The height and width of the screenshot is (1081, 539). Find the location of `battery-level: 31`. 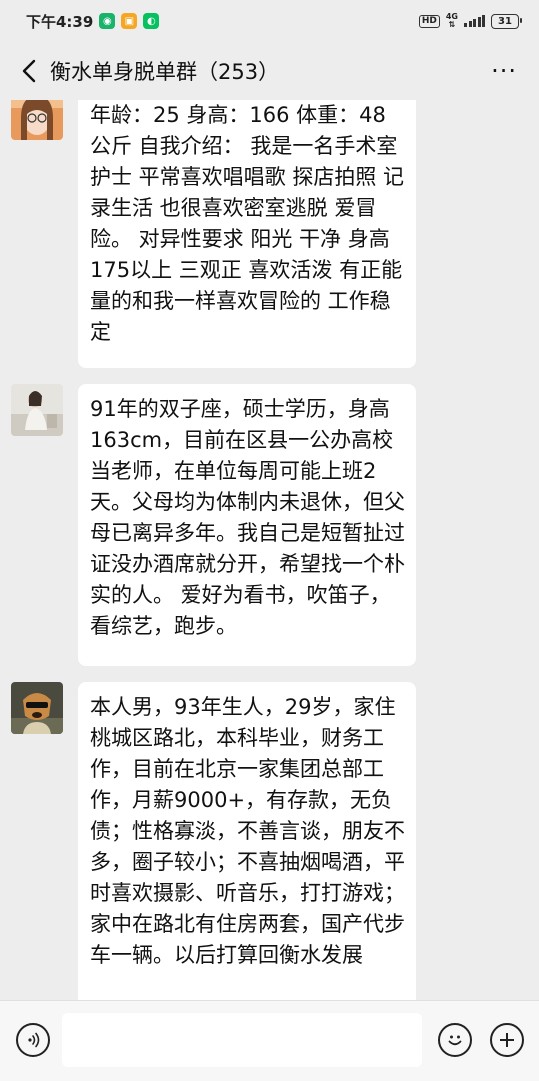

battery-level: 31 is located at coordinates (505, 21).